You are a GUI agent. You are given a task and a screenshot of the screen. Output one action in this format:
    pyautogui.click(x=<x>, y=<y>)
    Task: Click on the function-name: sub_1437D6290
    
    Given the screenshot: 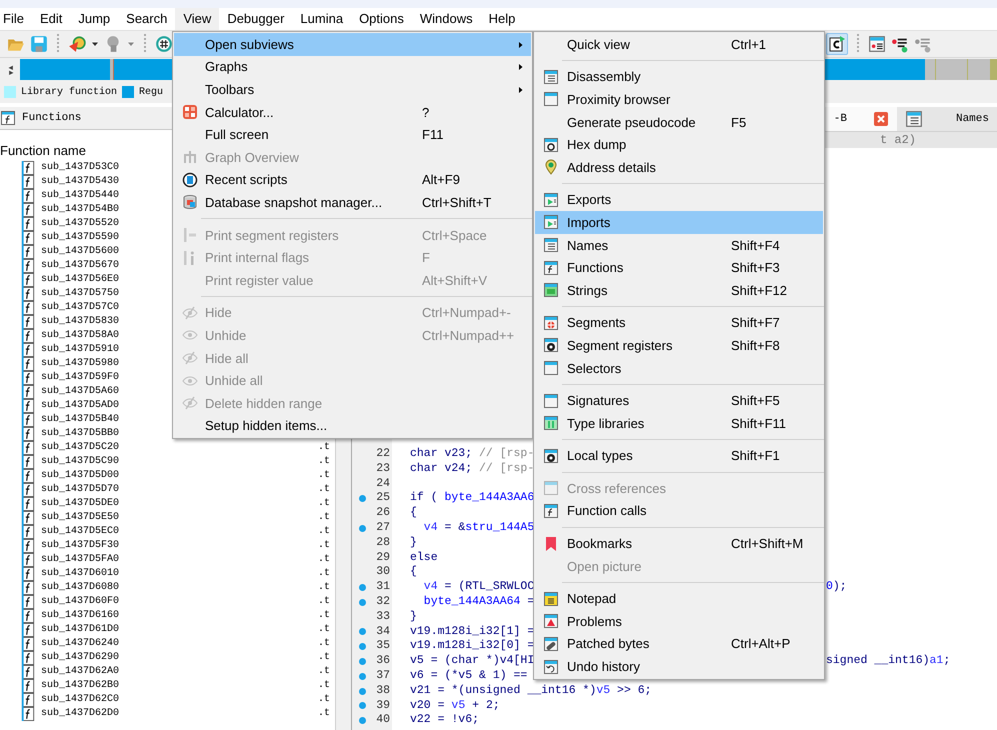 What is the action you would take?
    pyautogui.click(x=179, y=658)
    